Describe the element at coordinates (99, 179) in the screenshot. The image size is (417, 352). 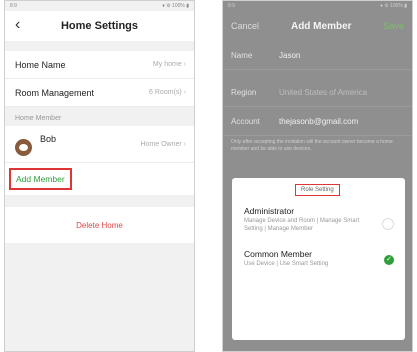
I see `add-member-row: Add Member` at that location.